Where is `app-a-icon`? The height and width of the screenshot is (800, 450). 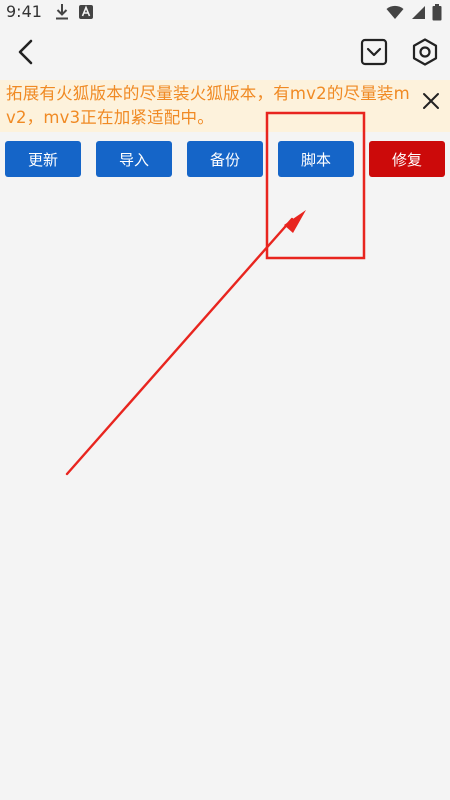 app-a-icon is located at coordinates (86, 14).